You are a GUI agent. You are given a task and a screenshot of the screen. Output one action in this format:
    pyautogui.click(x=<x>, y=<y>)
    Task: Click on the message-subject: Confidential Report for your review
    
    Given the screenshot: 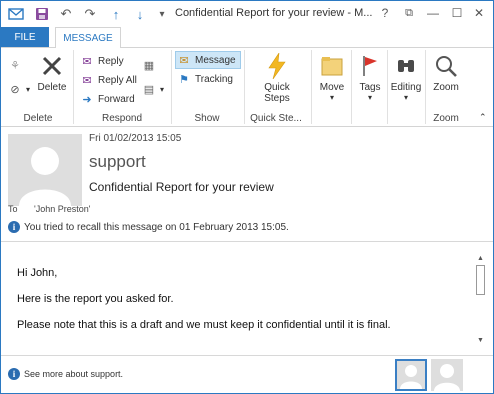 What is the action you would take?
    pyautogui.click(x=181, y=187)
    